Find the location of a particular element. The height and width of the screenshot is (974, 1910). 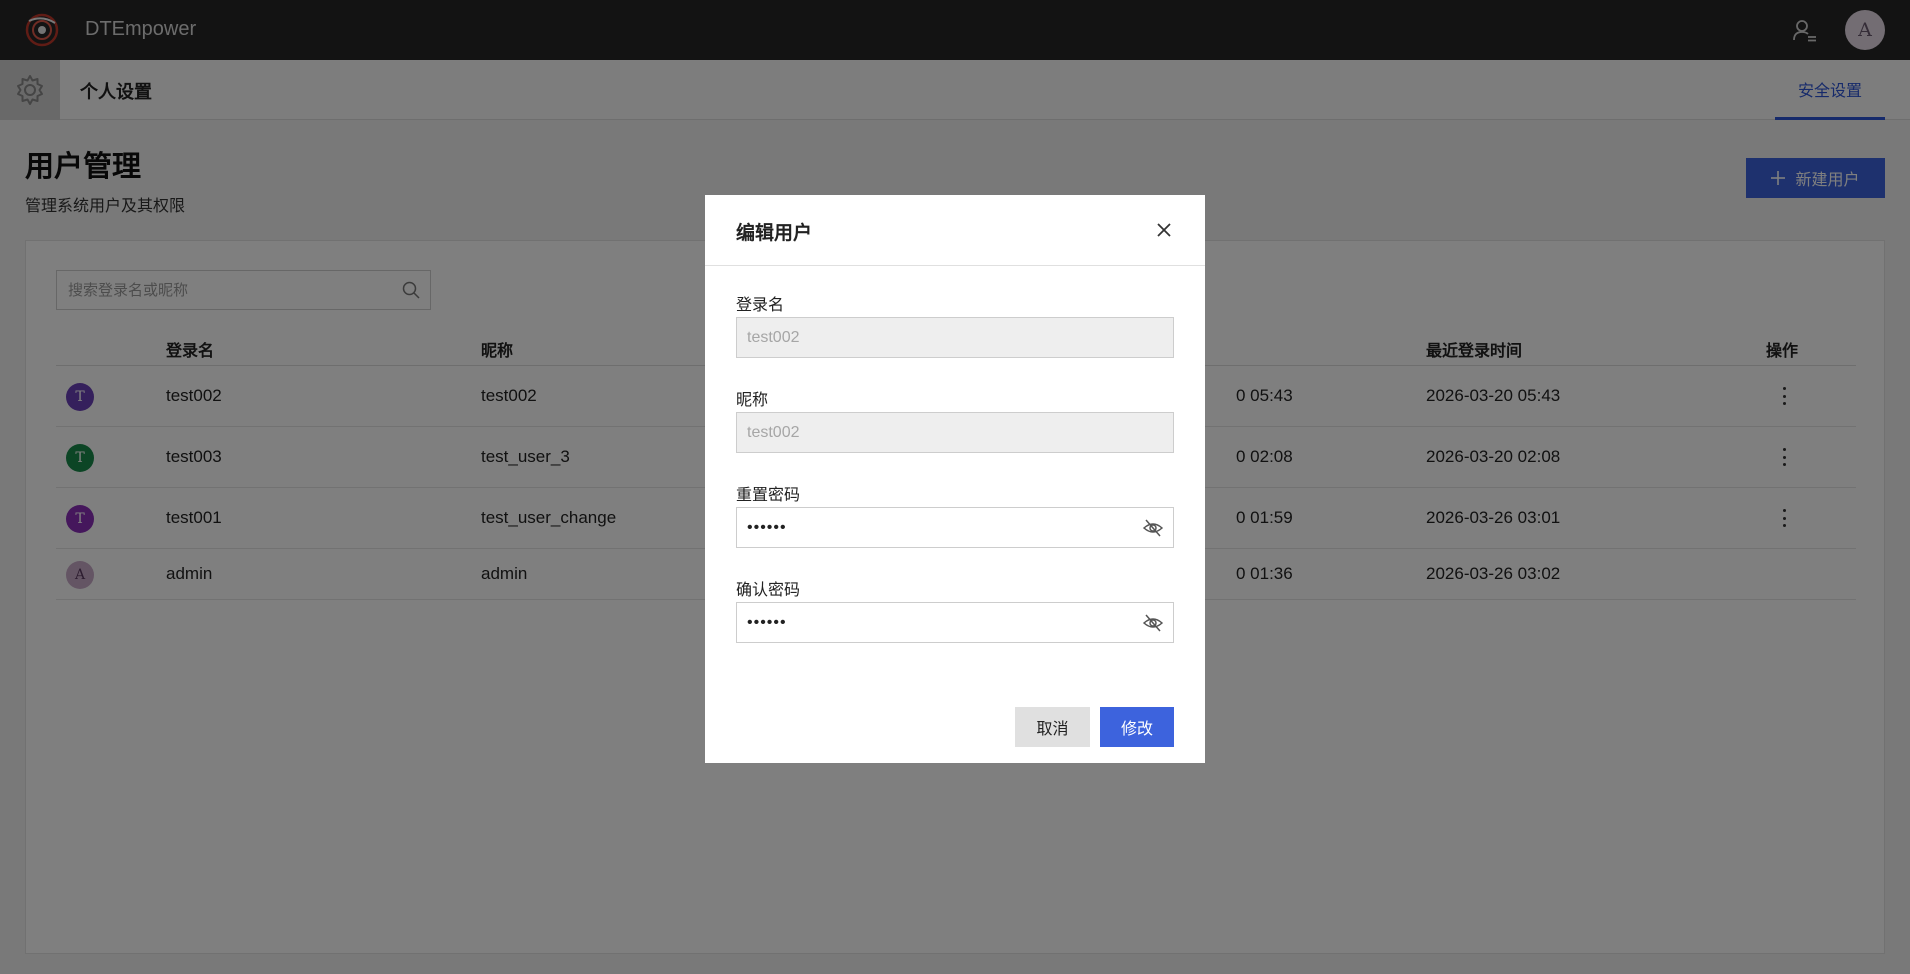

nickname-field: test002 is located at coordinates (955, 432).